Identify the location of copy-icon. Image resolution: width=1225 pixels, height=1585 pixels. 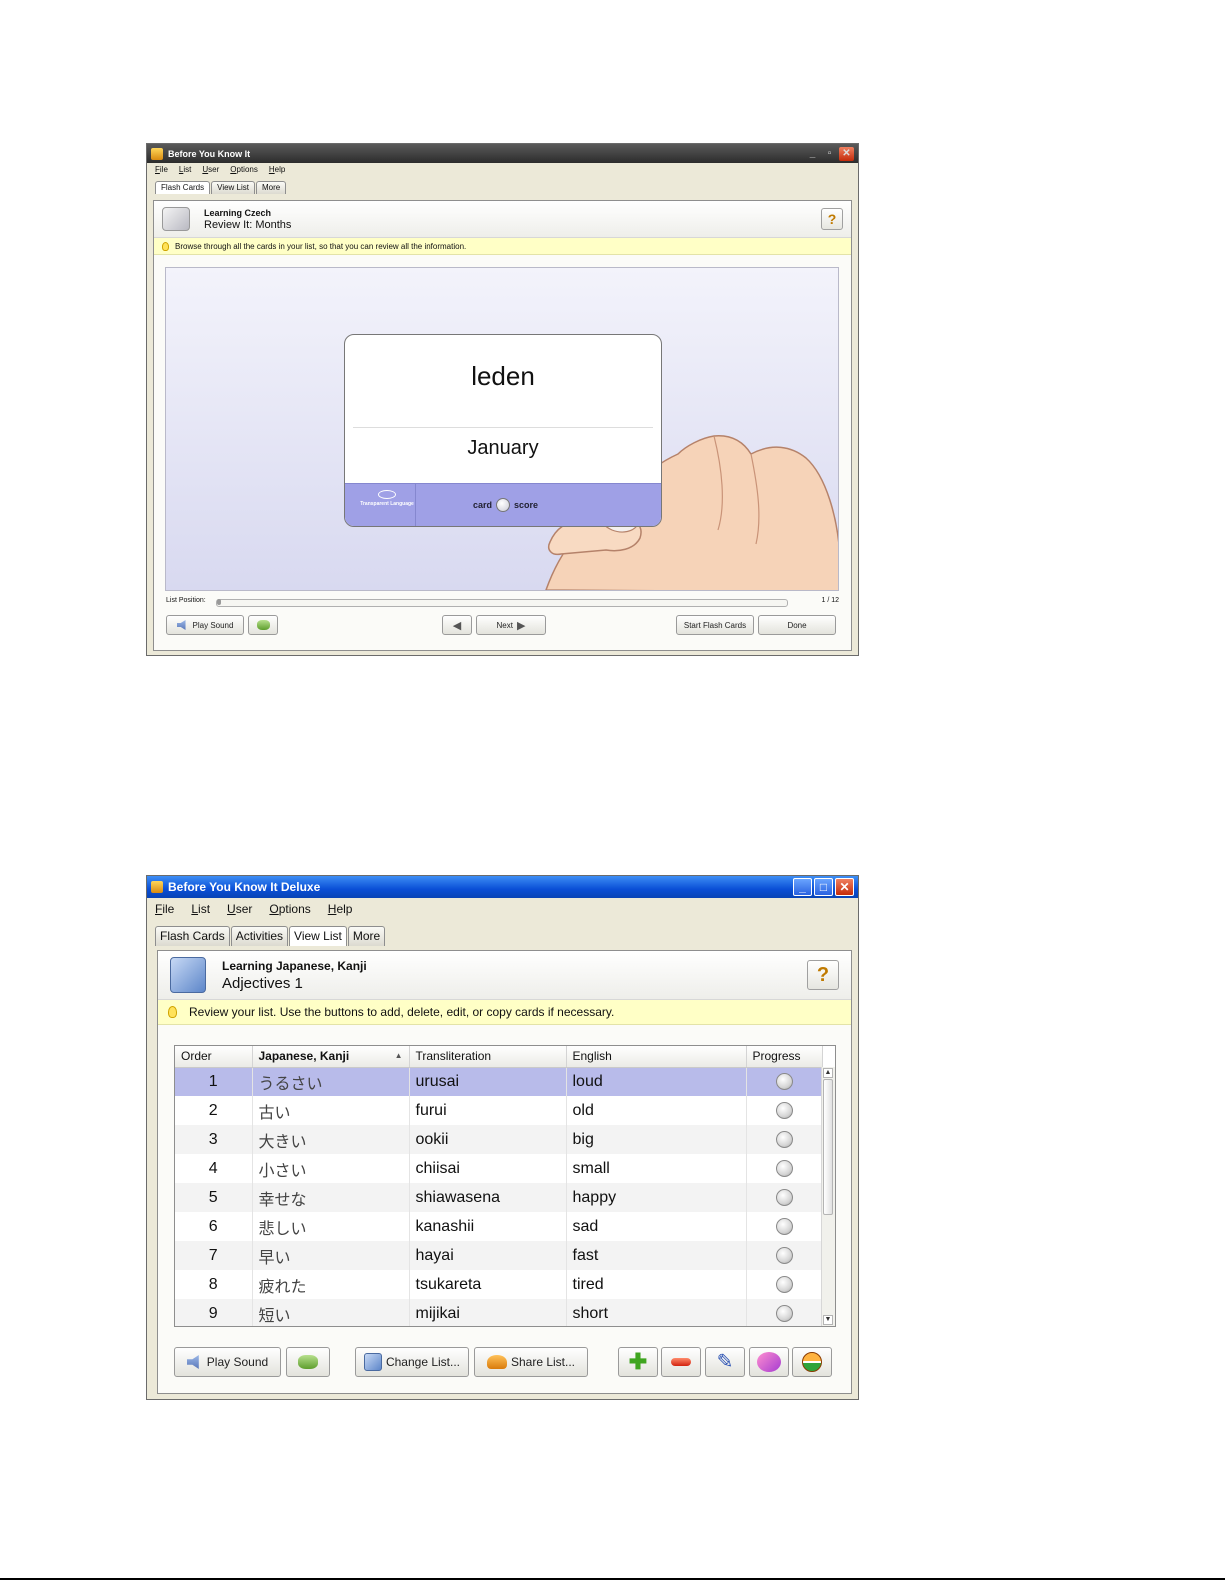
(769, 1362).